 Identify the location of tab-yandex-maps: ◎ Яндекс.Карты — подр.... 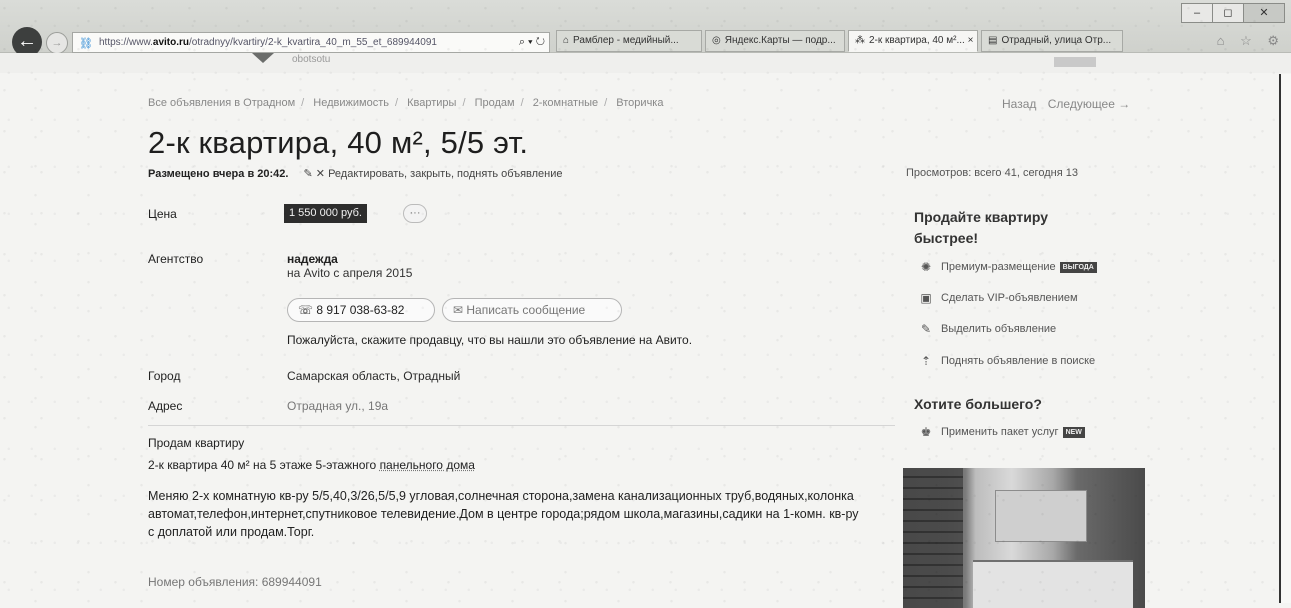
(775, 41).